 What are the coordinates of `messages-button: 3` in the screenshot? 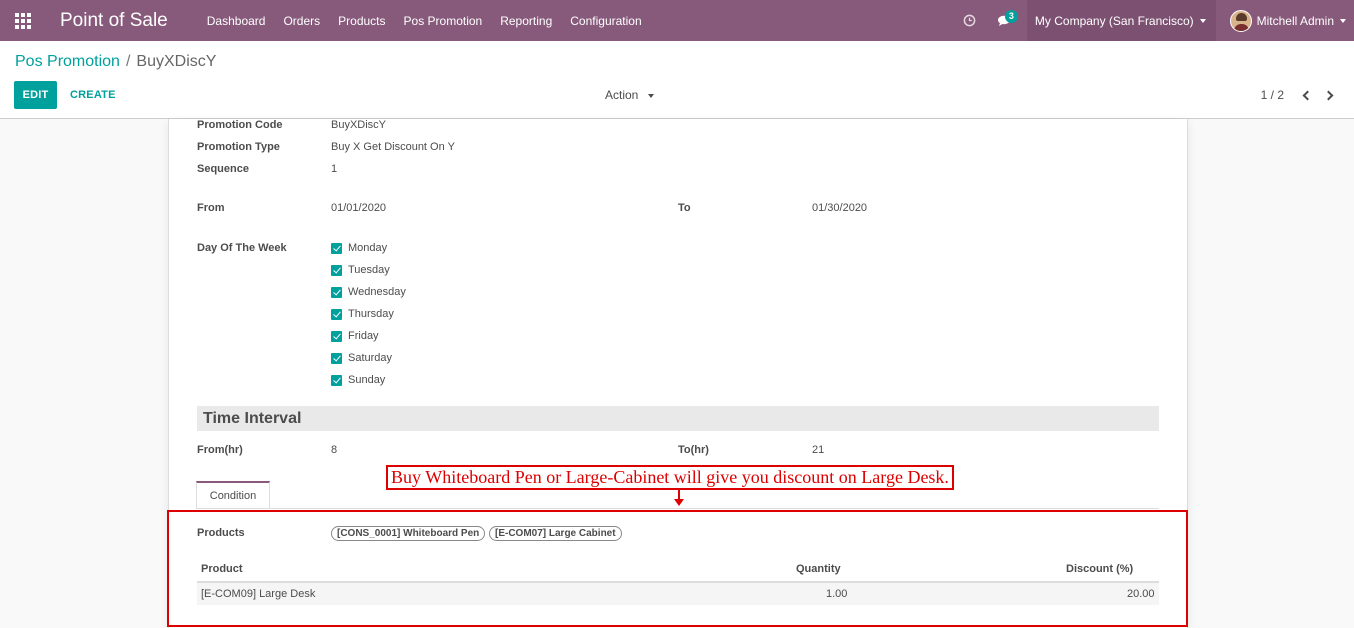 It's located at (1004, 20).